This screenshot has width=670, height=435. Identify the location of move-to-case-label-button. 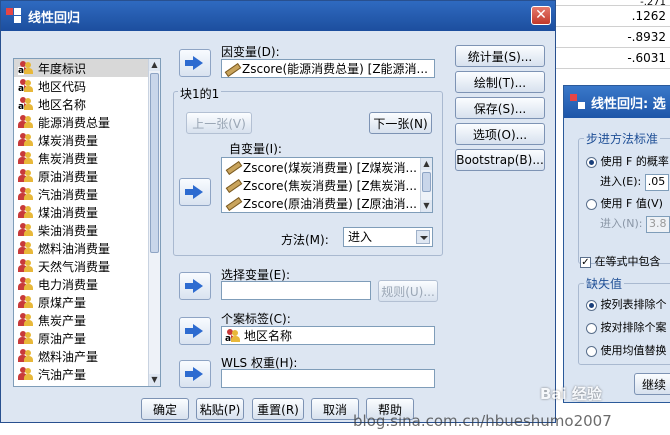
(195, 331).